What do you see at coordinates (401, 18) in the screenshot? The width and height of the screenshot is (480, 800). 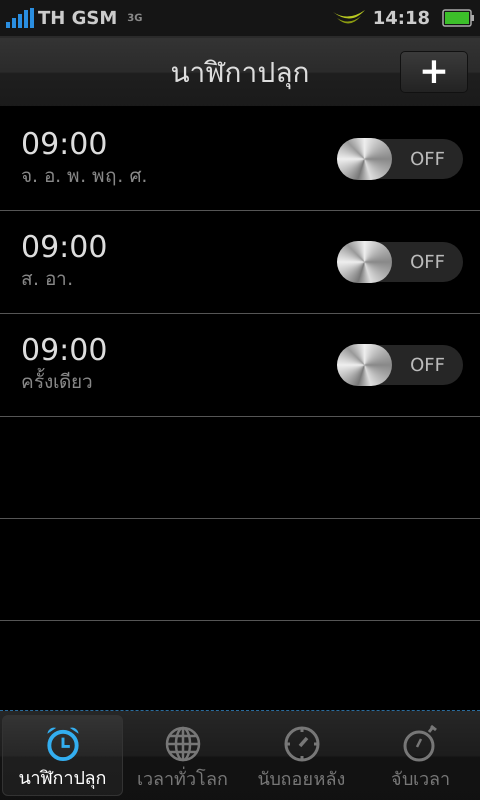 I see `clock-time: 14:18` at bounding box center [401, 18].